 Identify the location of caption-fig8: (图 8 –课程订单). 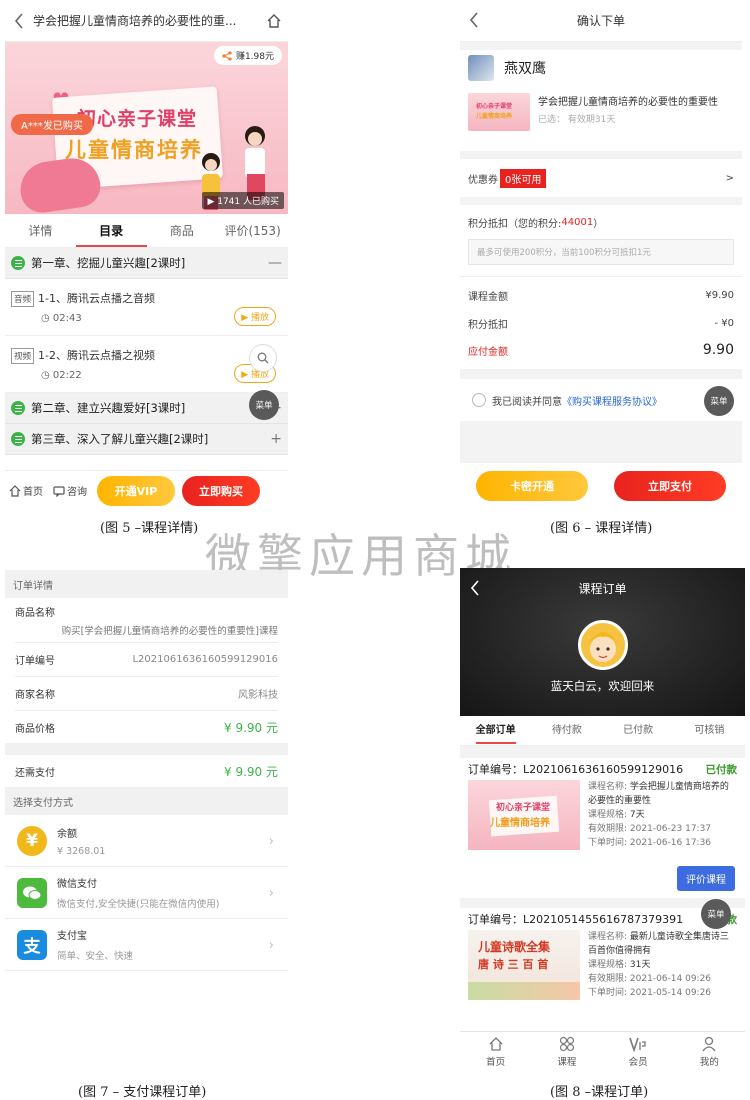
(599, 1092).